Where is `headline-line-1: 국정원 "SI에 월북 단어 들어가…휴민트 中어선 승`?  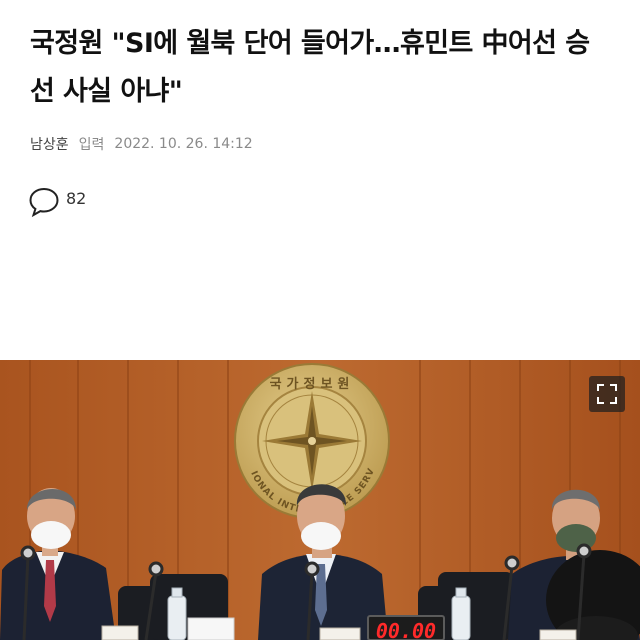 headline-line-1: 국정원 "SI에 월북 단어 들어가…휴민트 中어선 승 is located at coordinates (310, 43).